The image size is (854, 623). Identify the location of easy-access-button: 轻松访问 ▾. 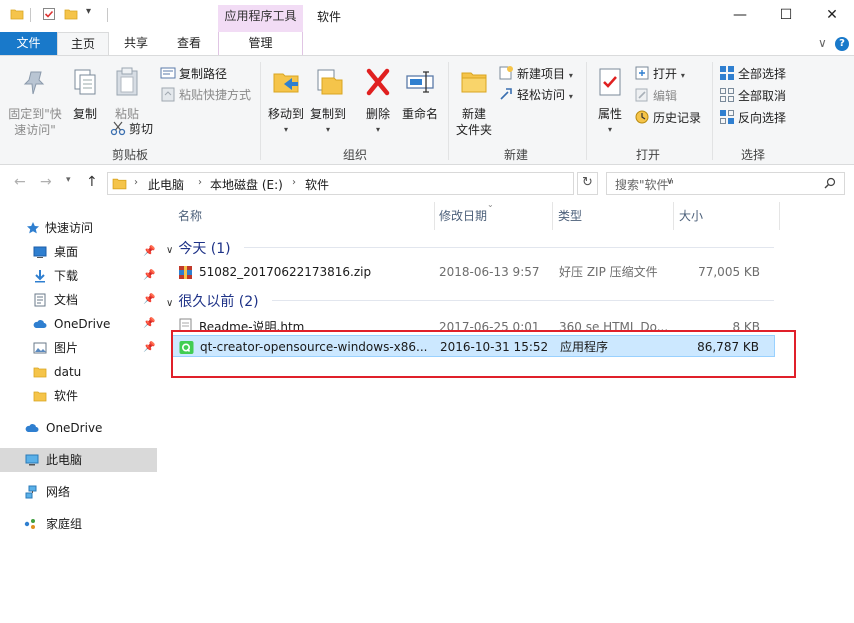
(535, 96).